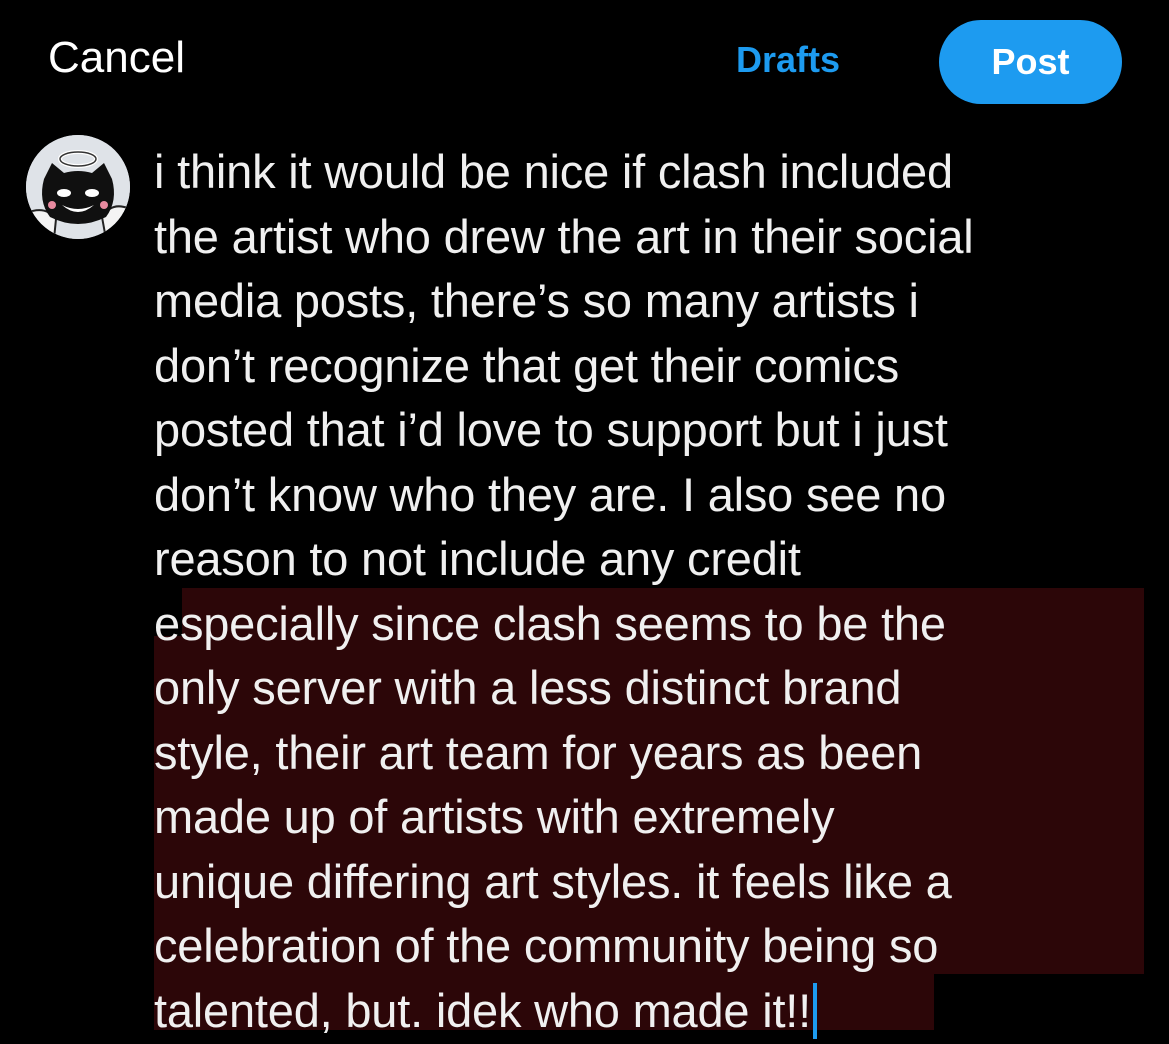  I want to click on cat-avatar-icon, so click(78, 187).